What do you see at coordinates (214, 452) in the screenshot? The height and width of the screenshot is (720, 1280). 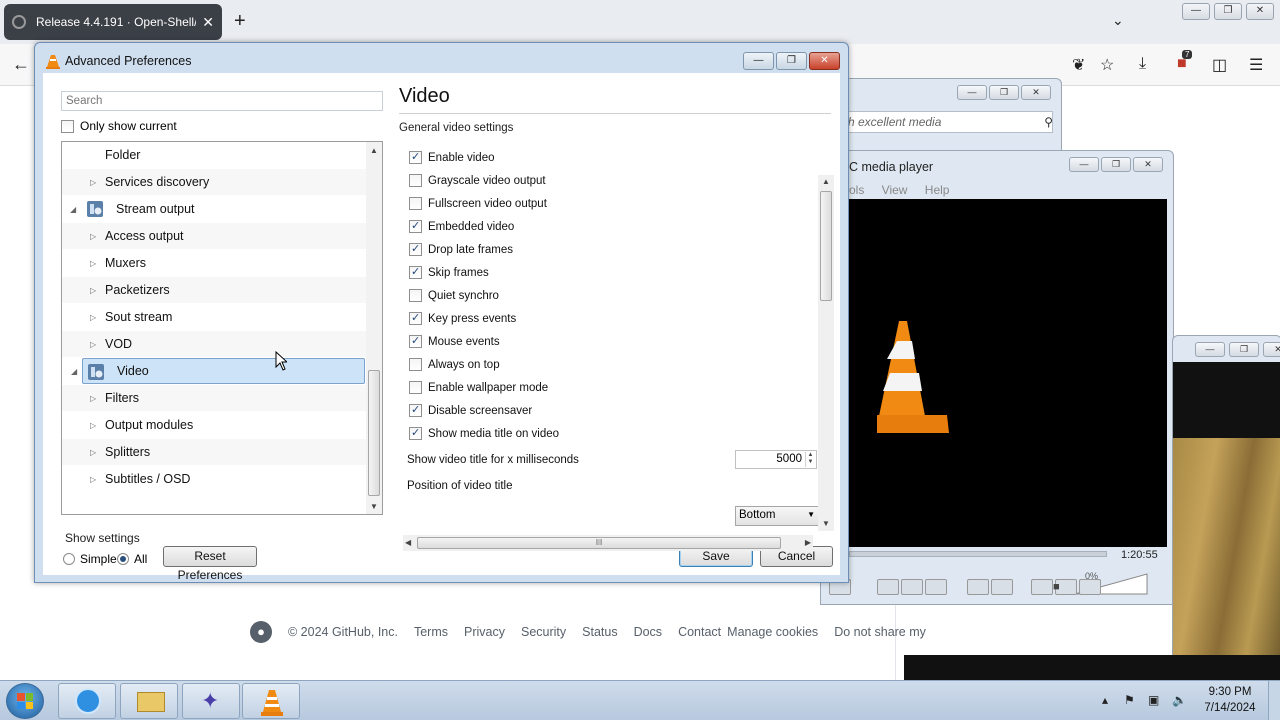 I see `tree-item: ▷ Splitters` at bounding box center [214, 452].